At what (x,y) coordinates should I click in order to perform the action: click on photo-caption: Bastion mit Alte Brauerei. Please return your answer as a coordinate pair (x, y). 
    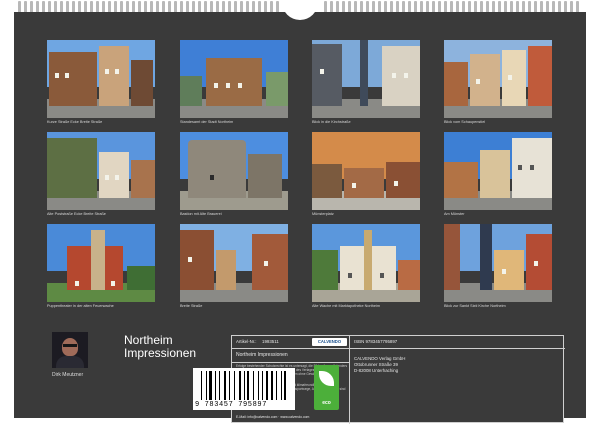
    Looking at the image, I should click on (201, 214).